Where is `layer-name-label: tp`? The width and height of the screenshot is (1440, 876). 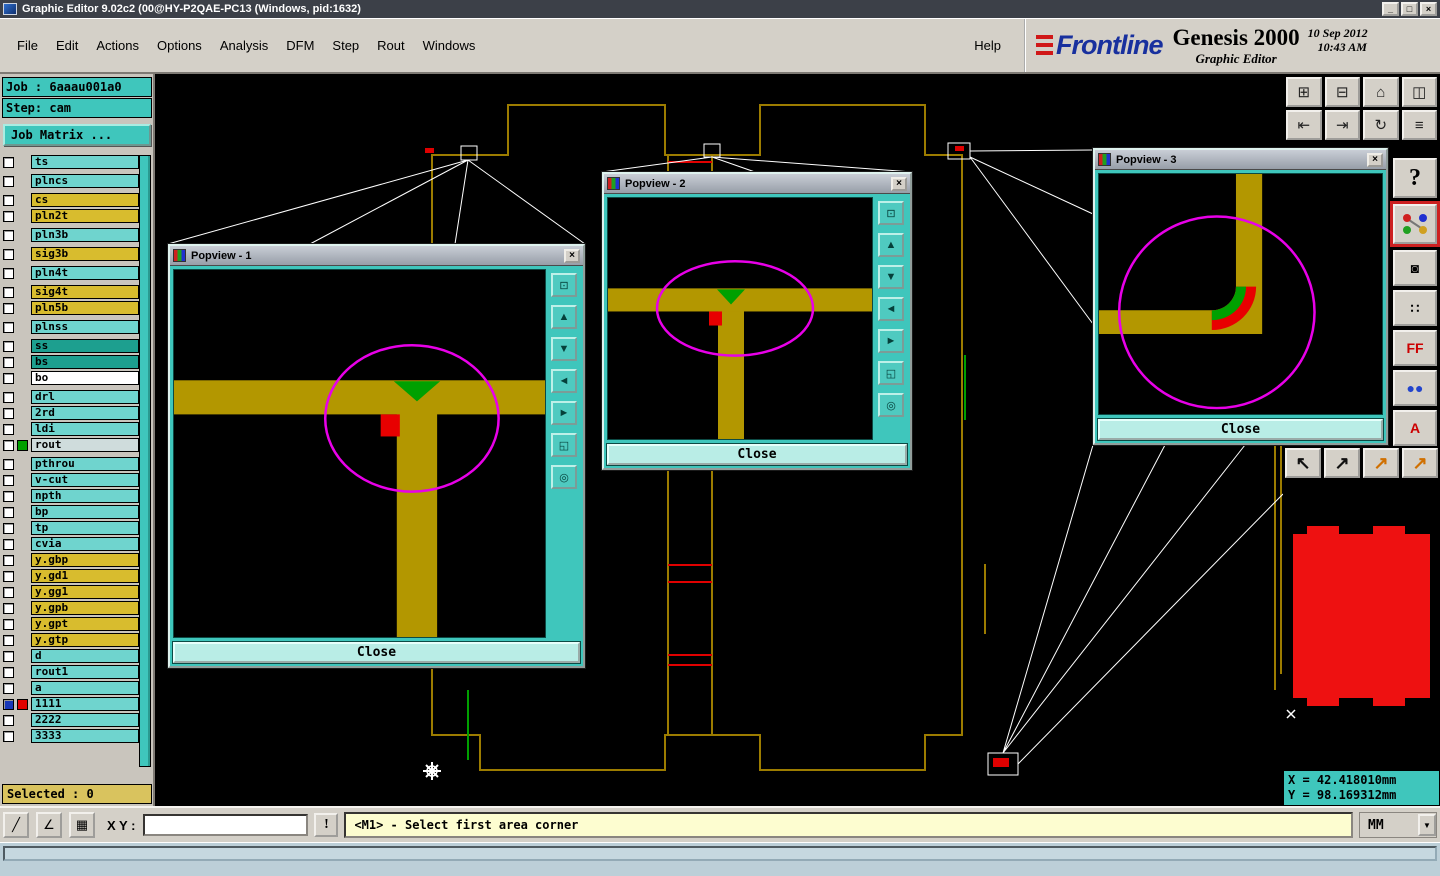
layer-name-label: tp is located at coordinates (85, 528).